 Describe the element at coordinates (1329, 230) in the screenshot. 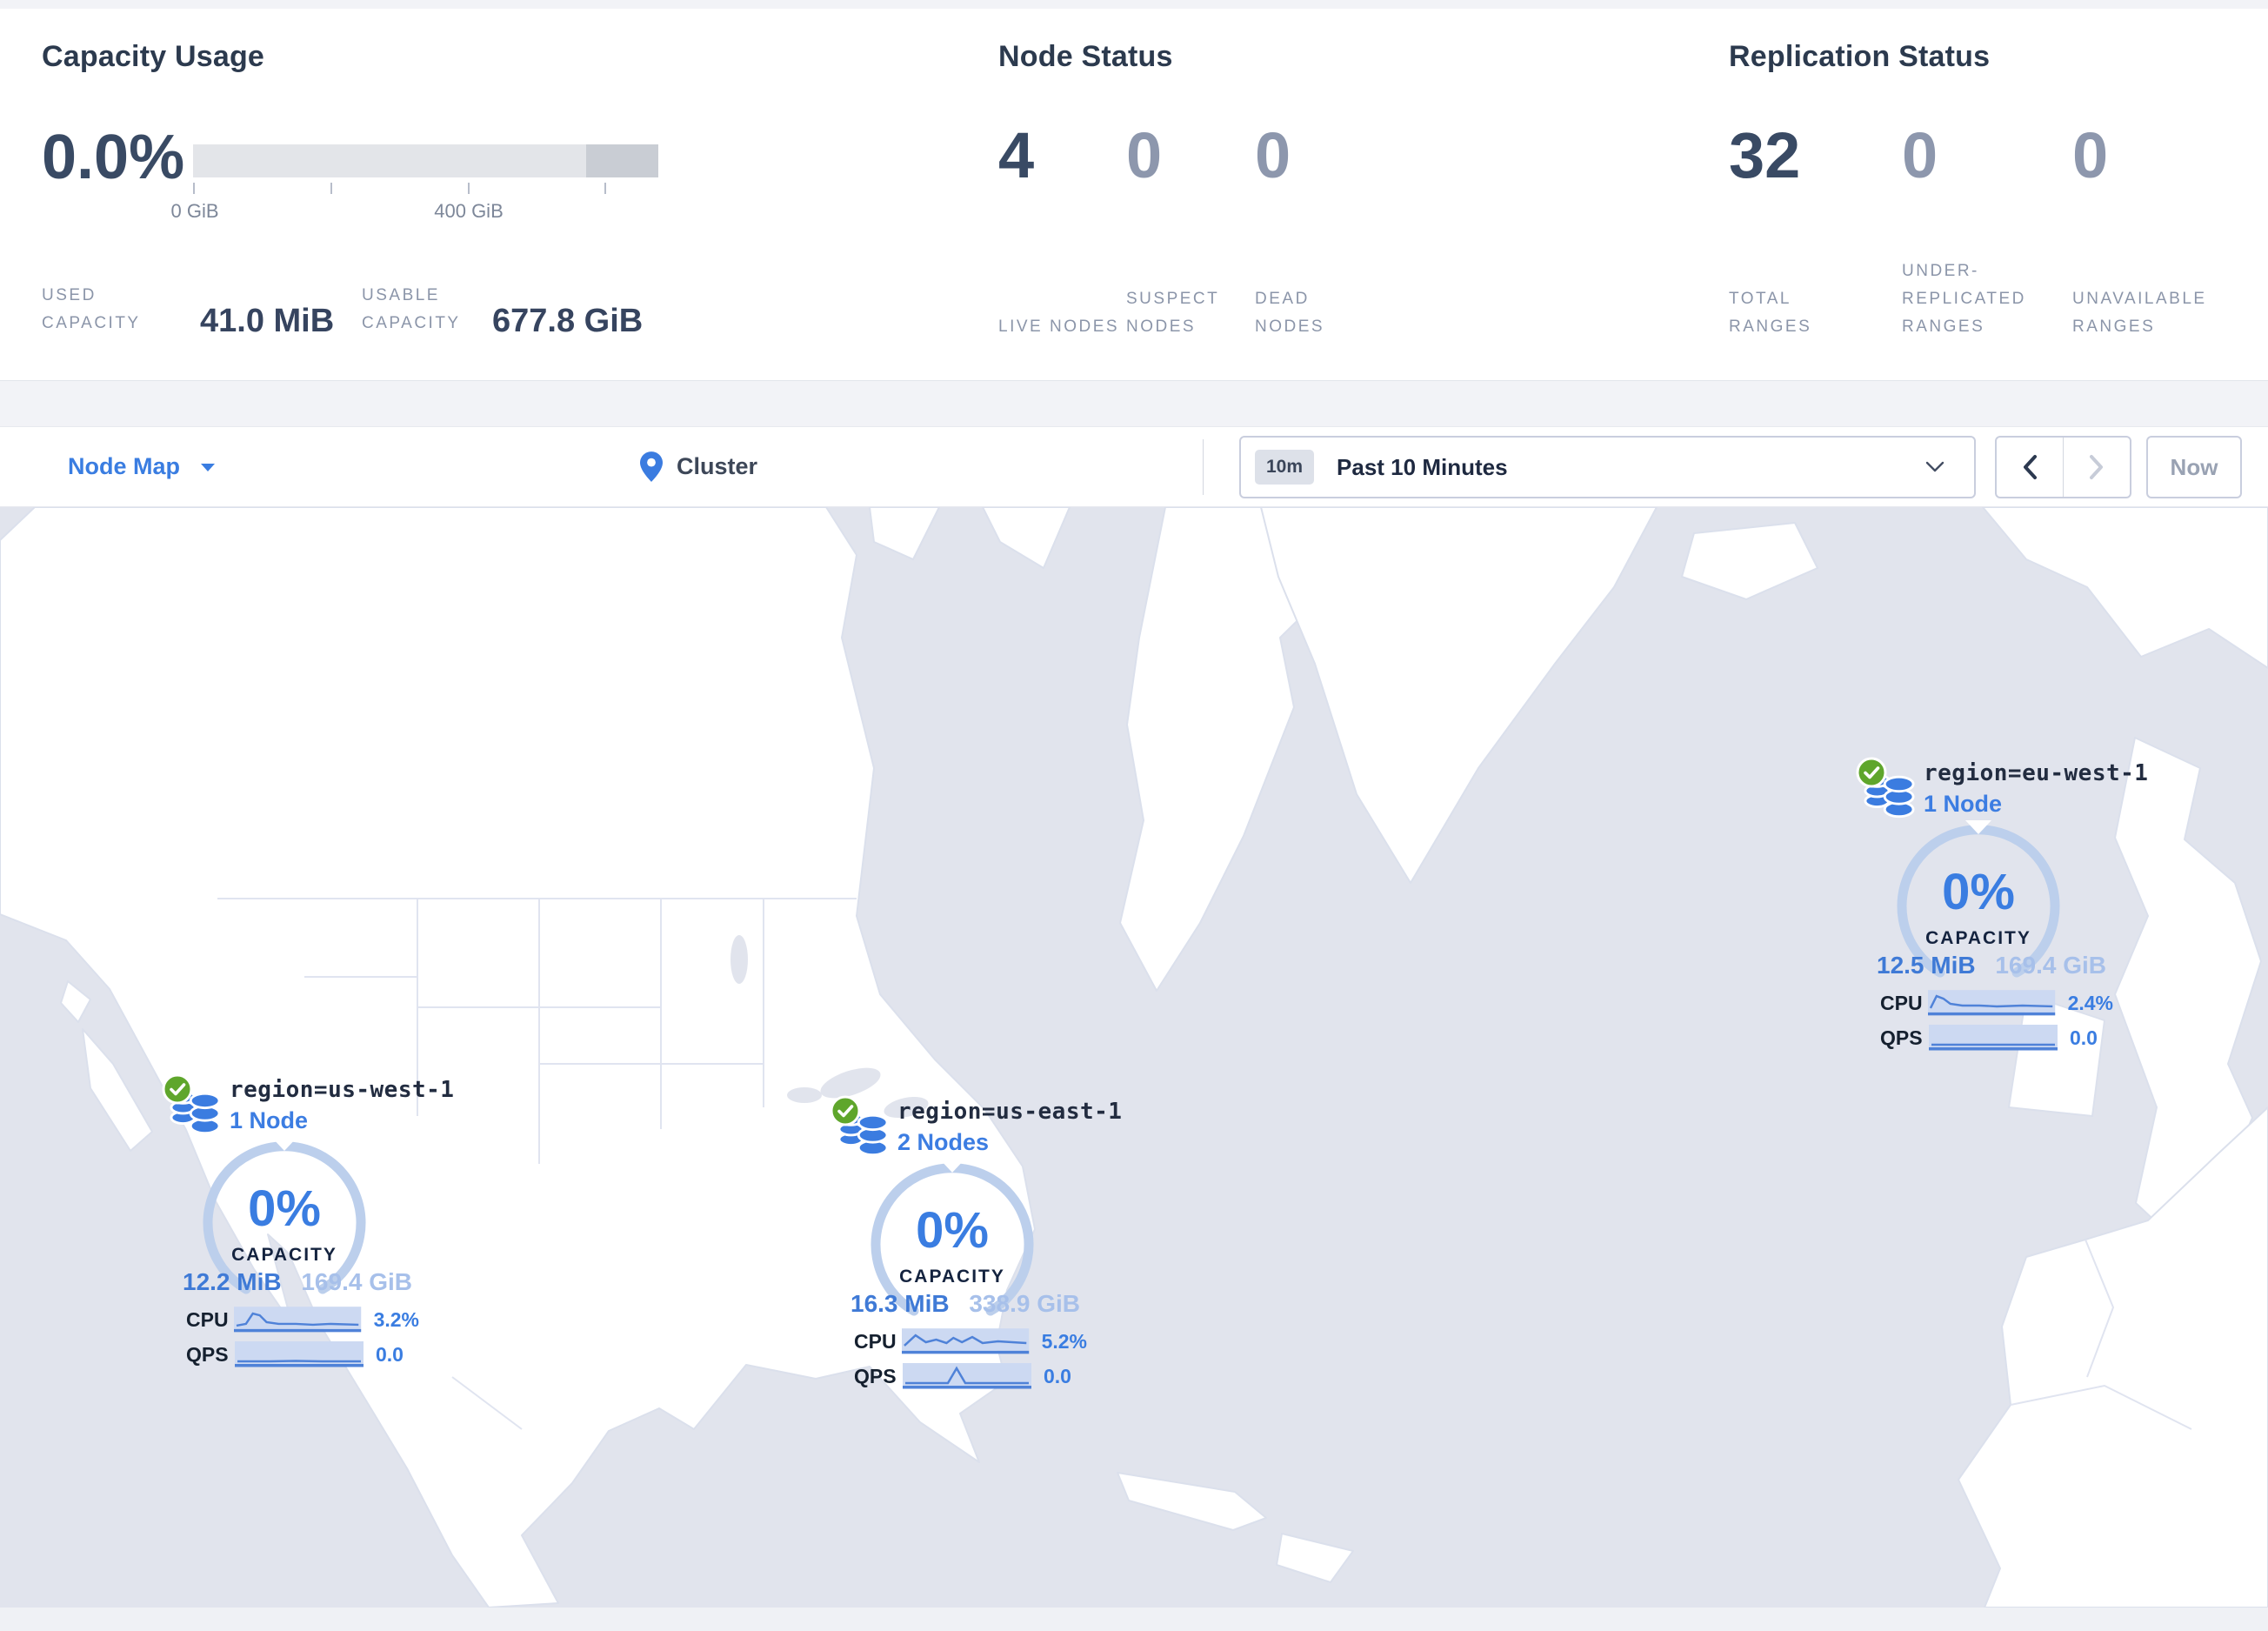

I see `dead-nodes-stat: 0 DEAD NODES` at that location.